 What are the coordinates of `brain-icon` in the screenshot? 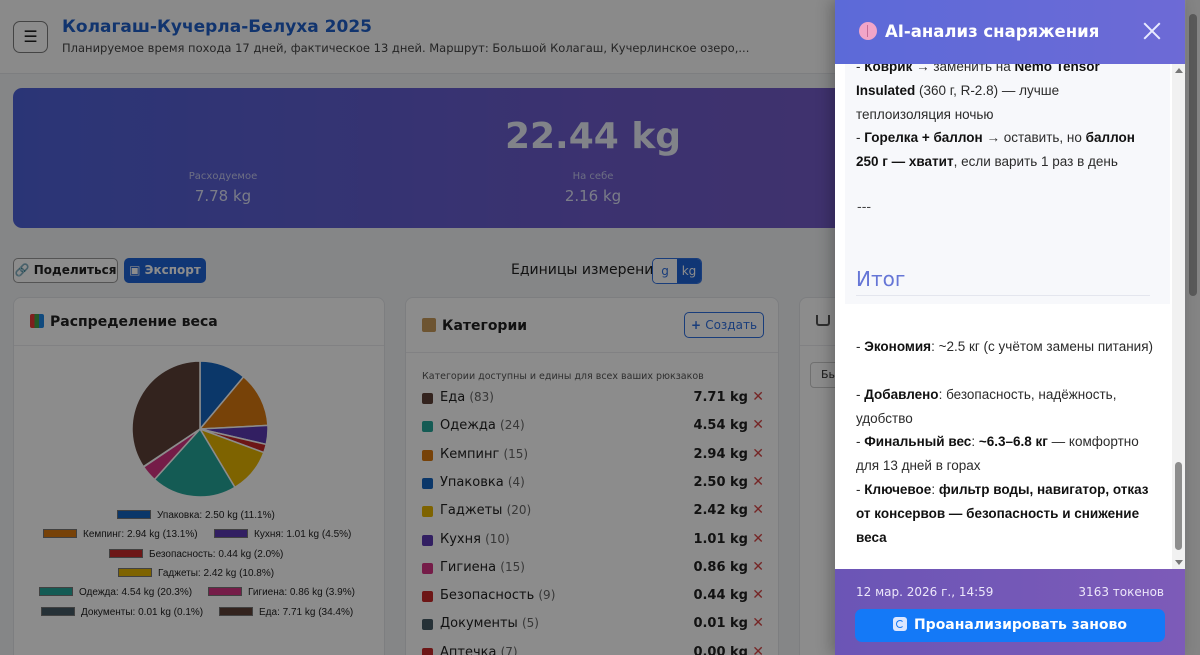 It's located at (868, 31).